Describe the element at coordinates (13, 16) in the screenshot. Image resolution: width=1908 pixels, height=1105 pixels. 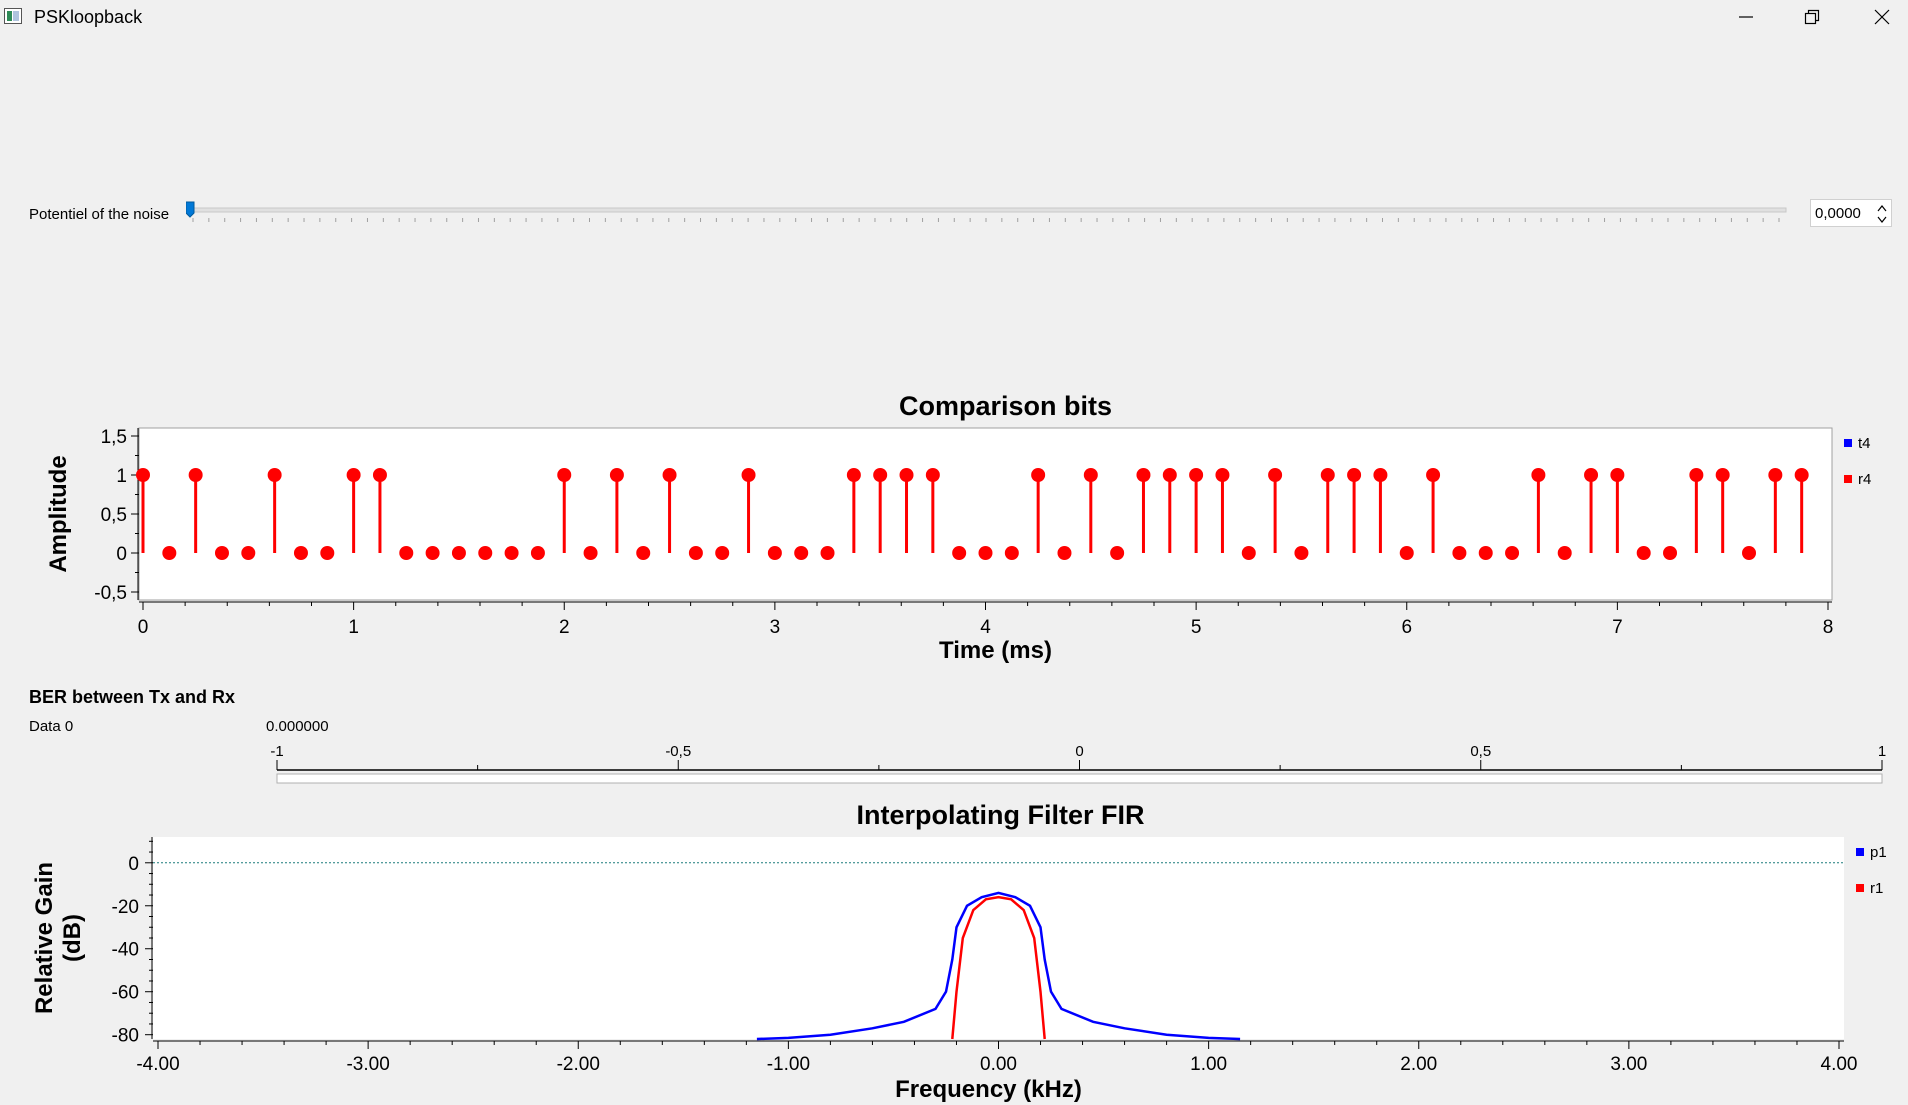
I see `app-icon` at that location.